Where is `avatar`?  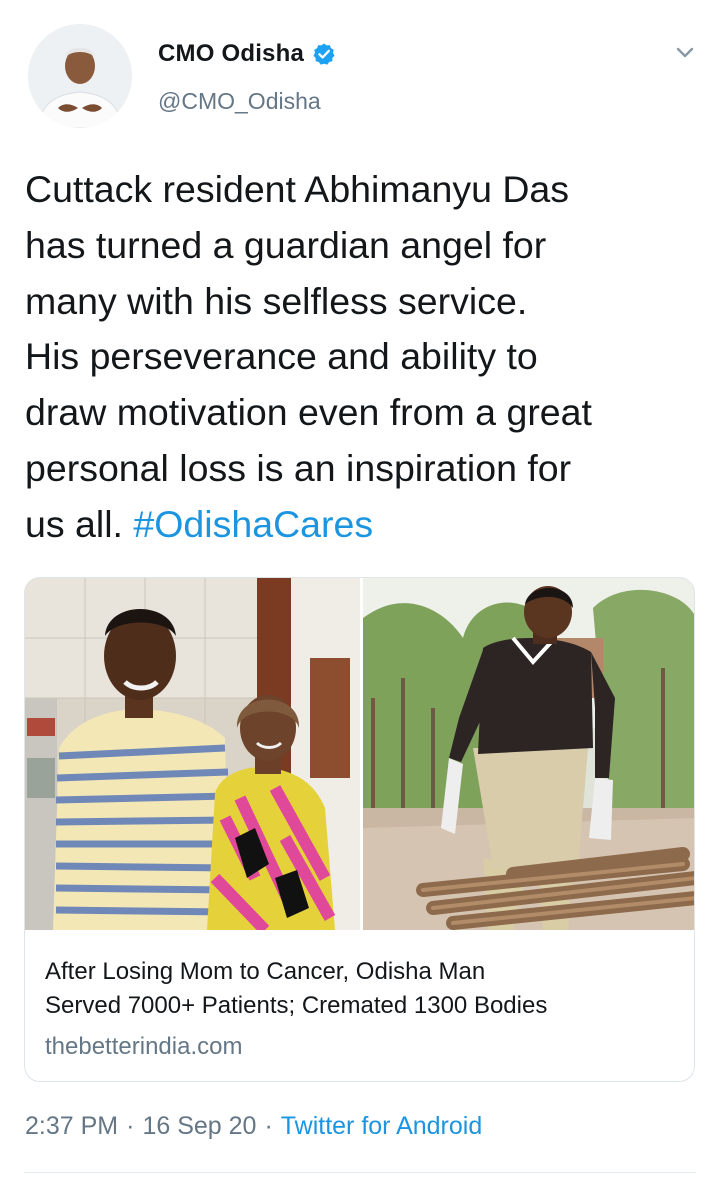
avatar is located at coordinates (80, 76).